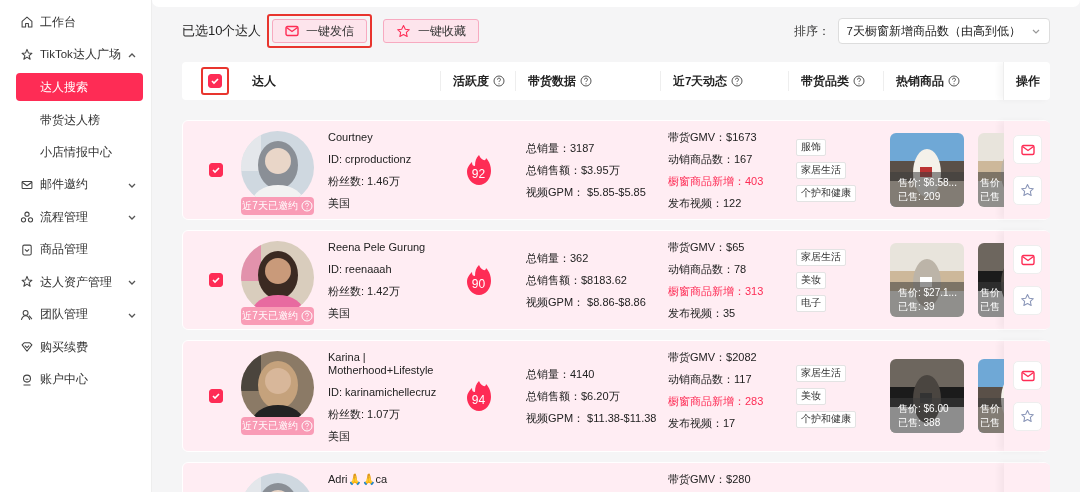  Describe the element at coordinates (573, 396) in the screenshot. I see `sales-stat: 总销售额：$6.20万` at that location.